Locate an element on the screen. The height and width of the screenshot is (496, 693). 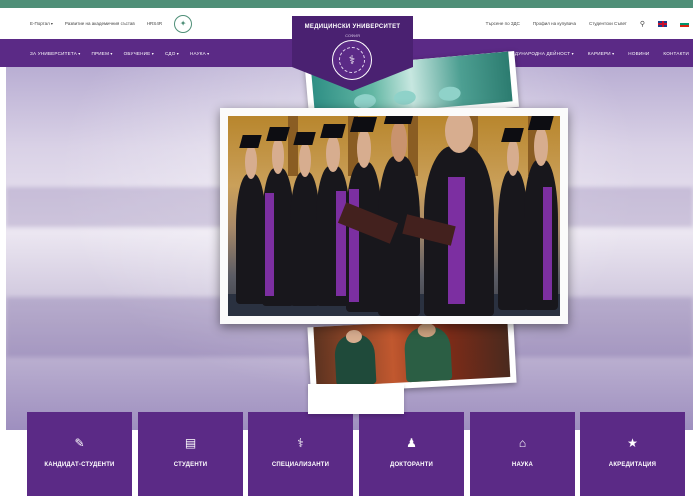
stethoscope-icon: ⚕ is located at coordinates (300, 443).